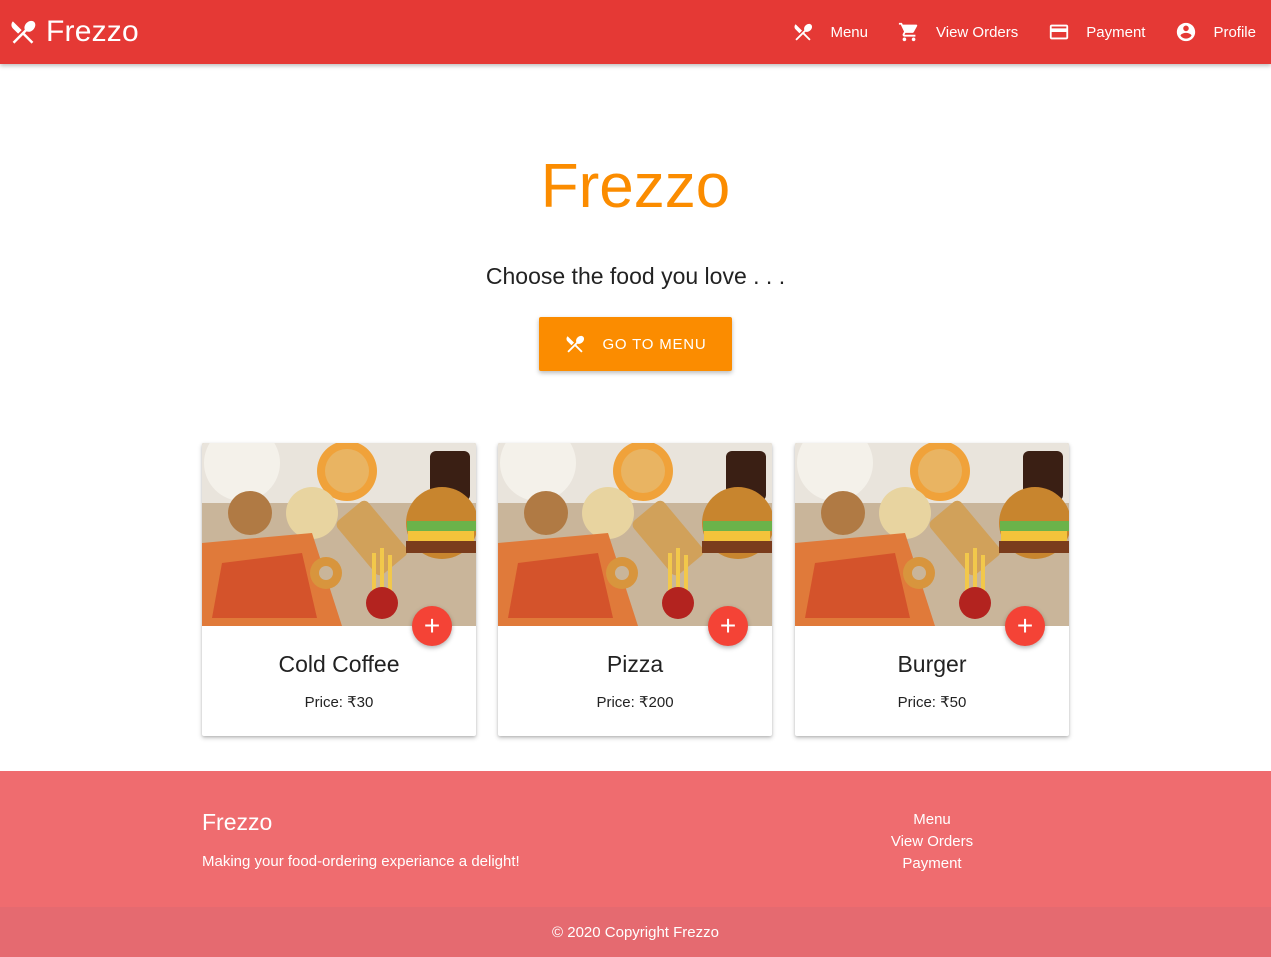 The image size is (1271, 957). I want to click on card-title: Burger, so click(932, 664).